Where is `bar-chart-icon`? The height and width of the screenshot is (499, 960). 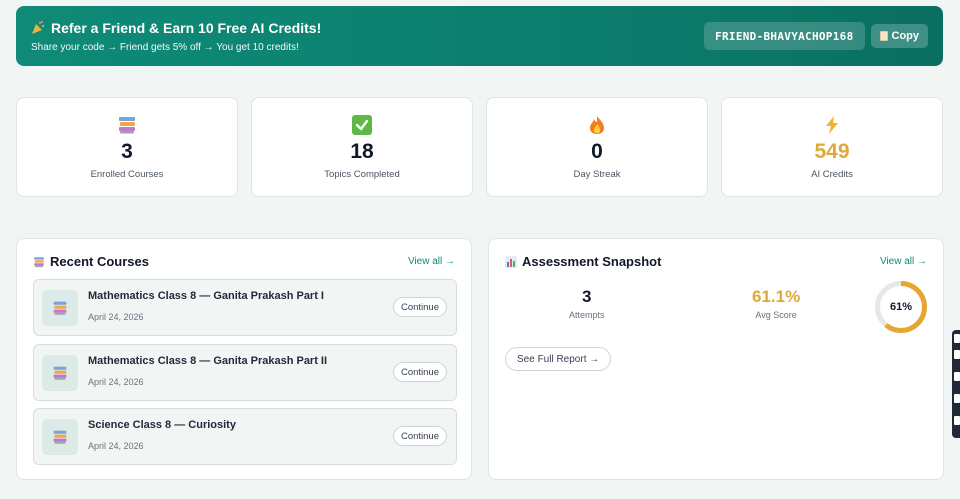 bar-chart-icon is located at coordinates (511, 261).